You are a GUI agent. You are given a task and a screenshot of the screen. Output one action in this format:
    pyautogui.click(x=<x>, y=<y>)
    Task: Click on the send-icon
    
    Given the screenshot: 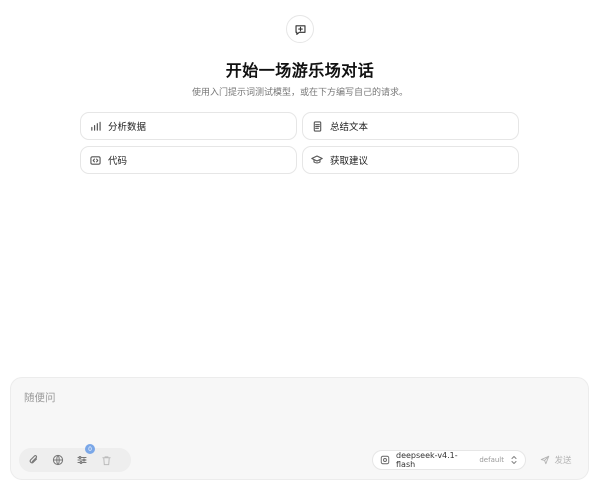 What is the action you would take?
    pyautogui.click(x=545, y=460)
    